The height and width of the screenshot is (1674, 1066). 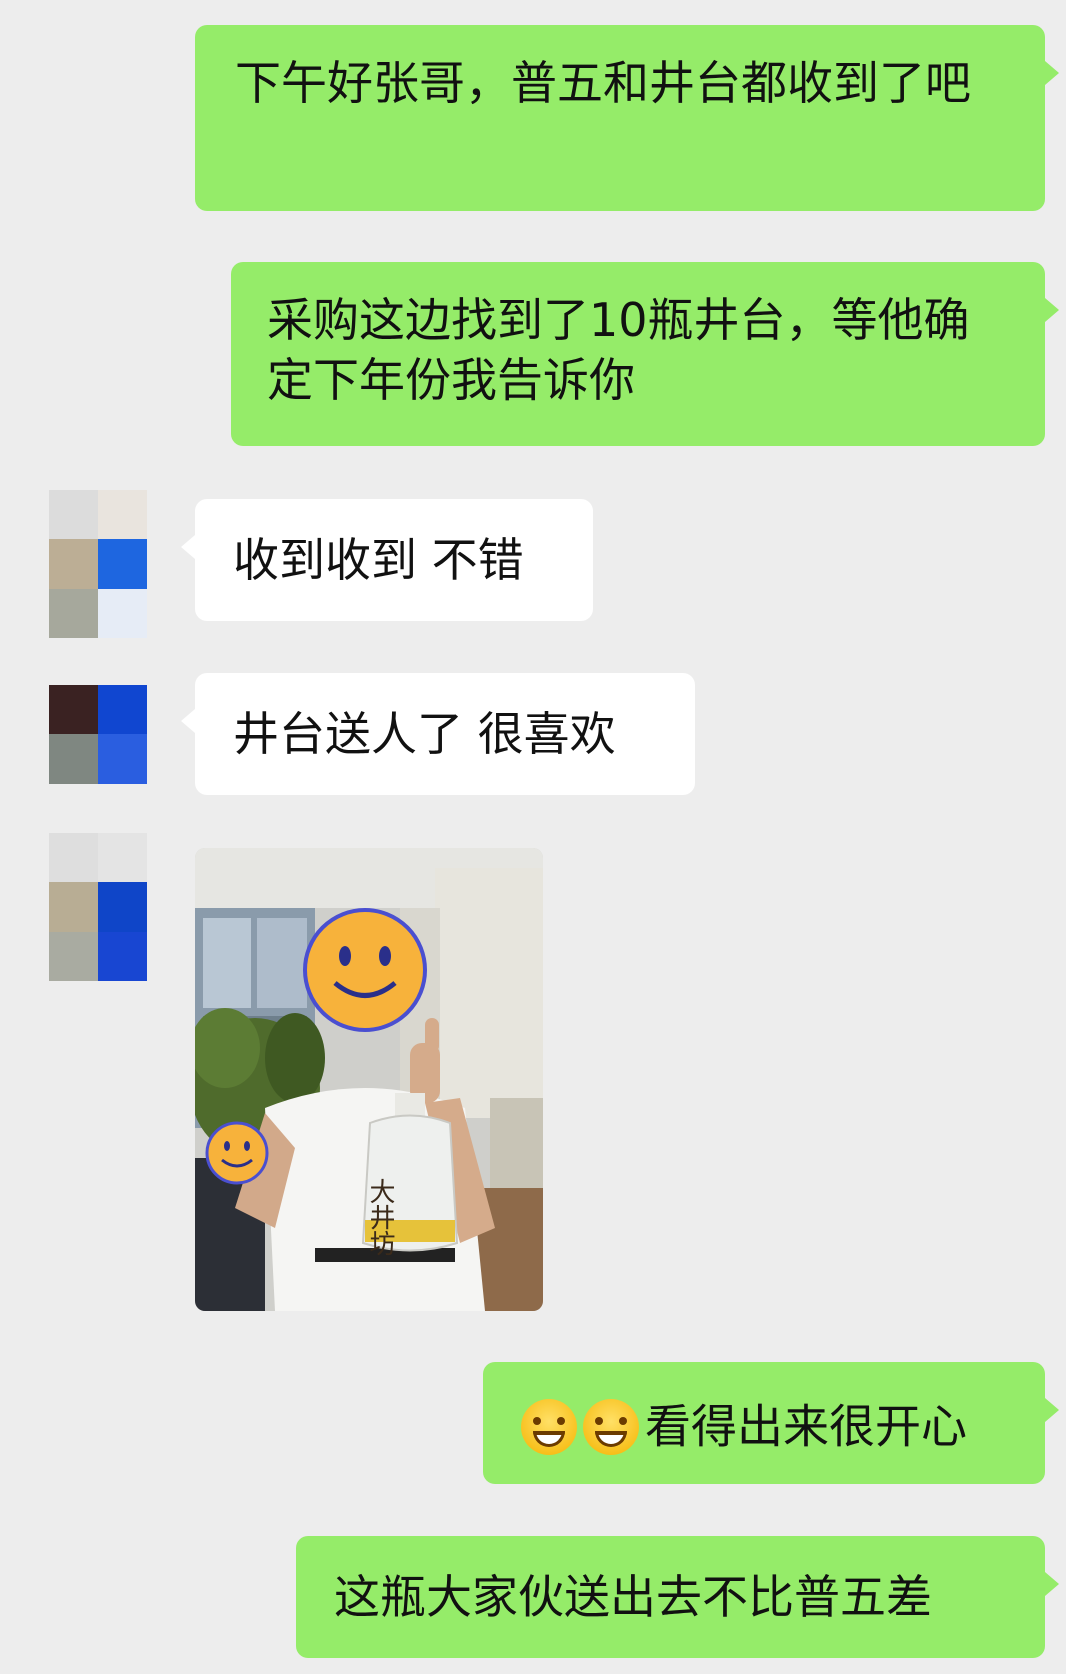 I want to click on message-bubble-outgoing: 这瓶大家伙送出去不比普五差, so click(x=677, y=1597).